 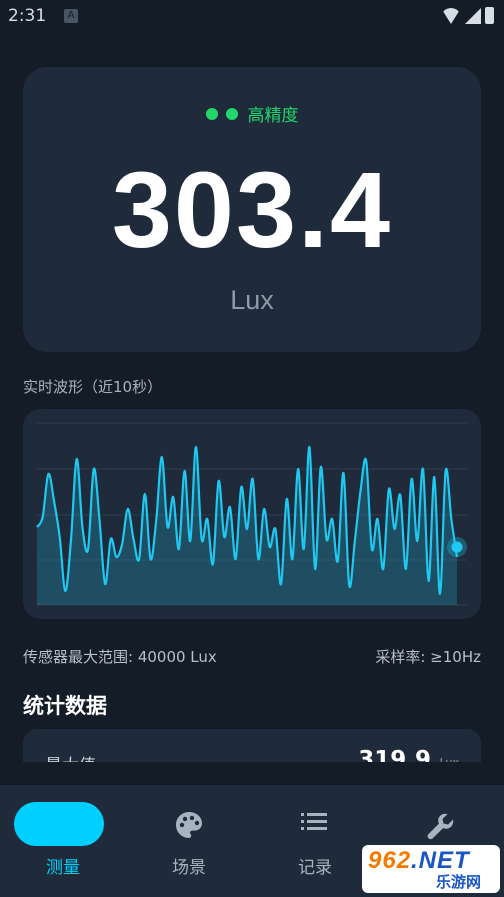 What do you see at coordinates (252, 17) in the screenshot?
I see `status-bar: 2:31 A` at bounding box center [252, 17].